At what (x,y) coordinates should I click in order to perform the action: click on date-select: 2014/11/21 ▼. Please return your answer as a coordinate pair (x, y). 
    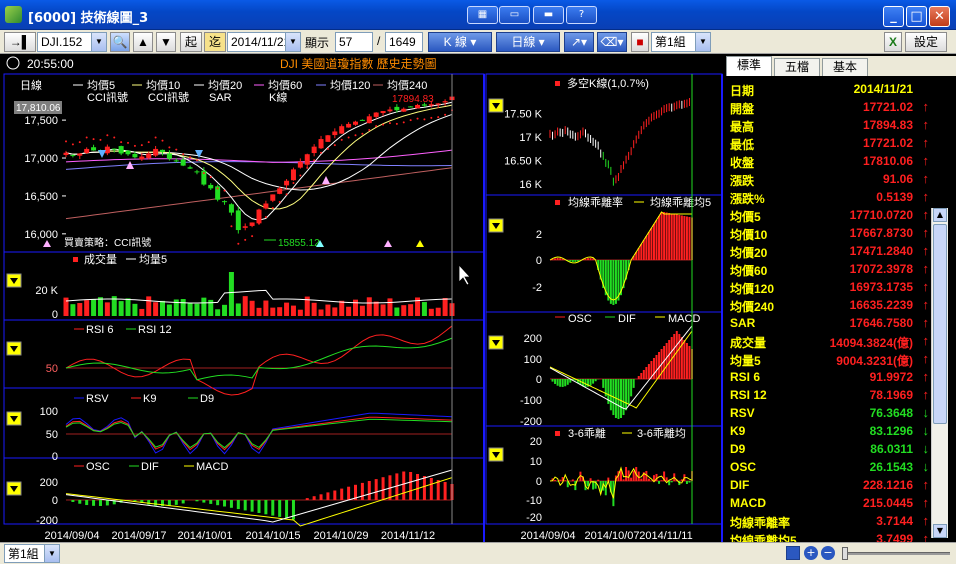
    Looking at the image, I should click on (264, 42).